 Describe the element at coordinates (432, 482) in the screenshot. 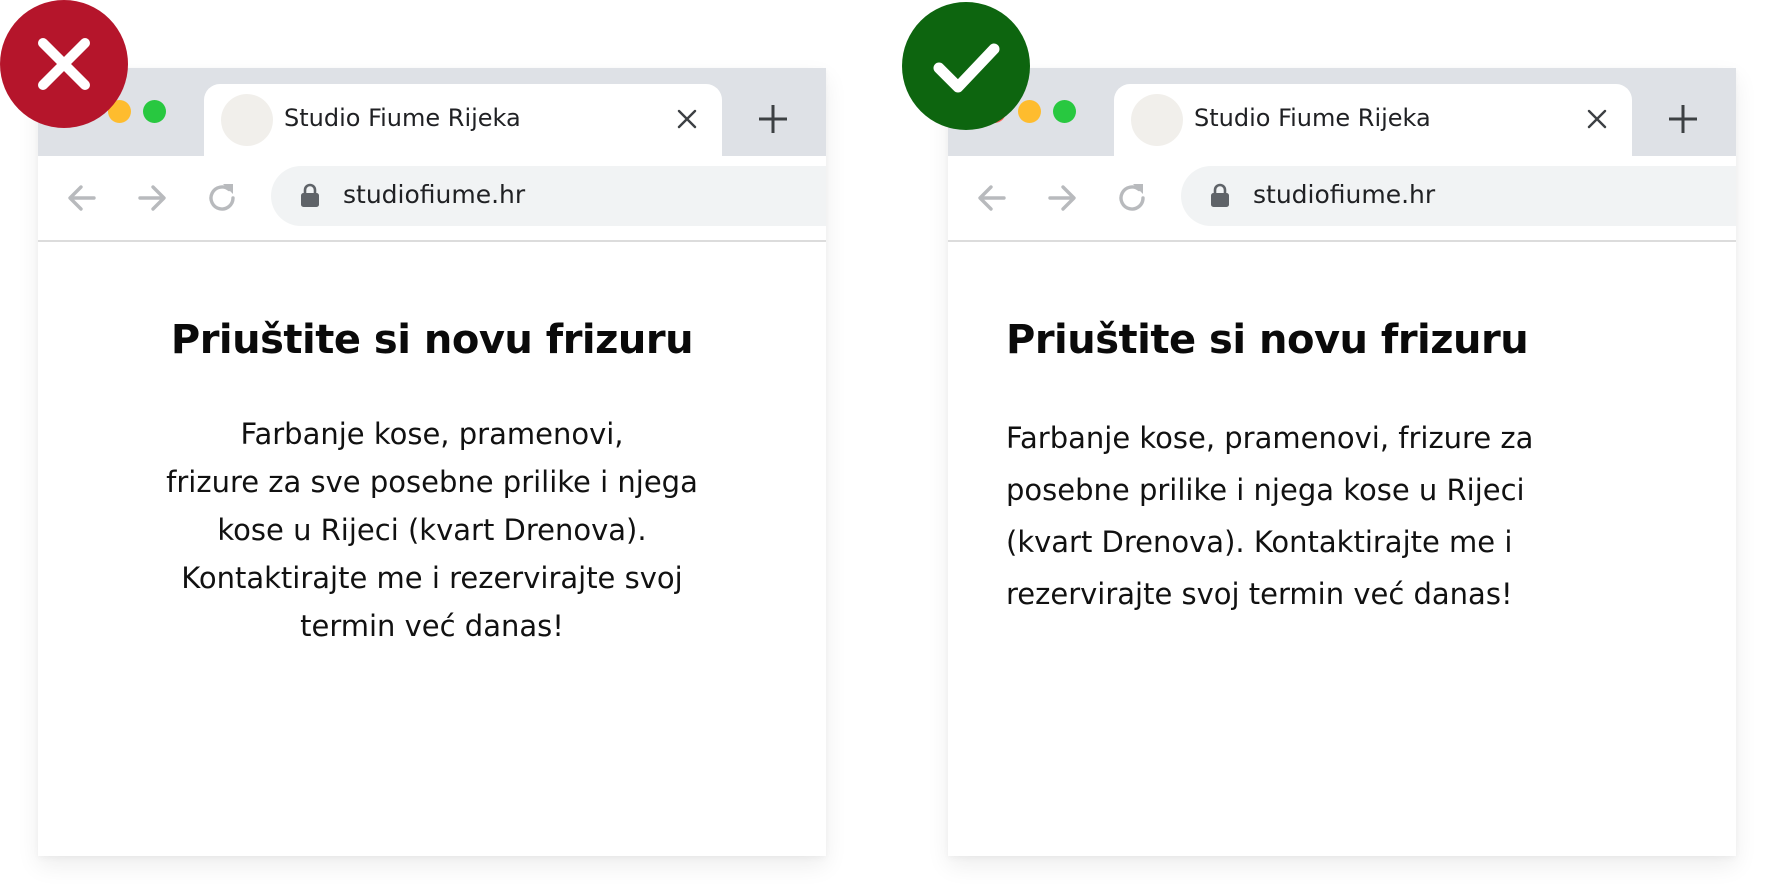

I see `paragraph-line: frizure za sve posebne prilike i njega` at that location.